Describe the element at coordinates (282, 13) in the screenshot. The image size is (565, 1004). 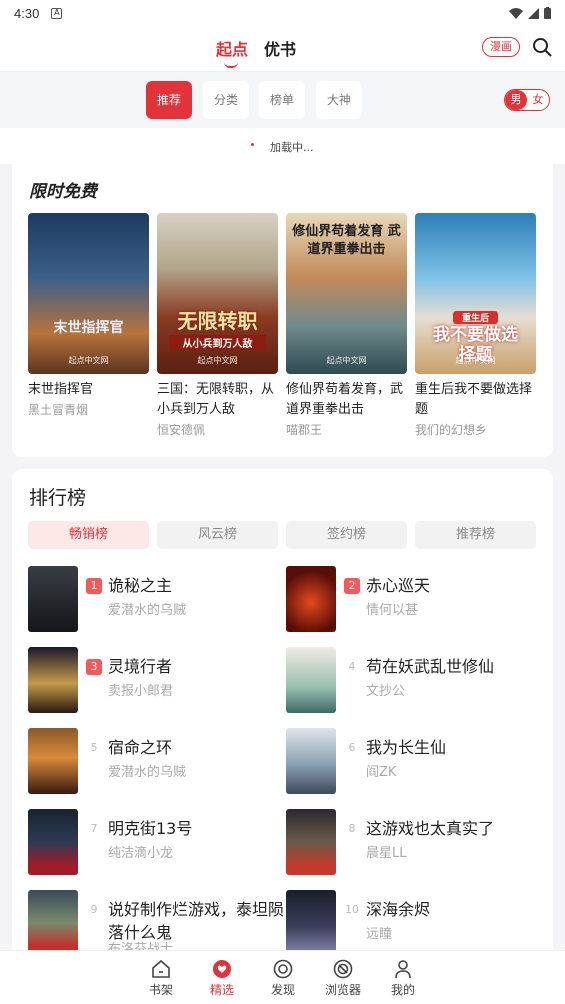
I see `status-bar: 4:30 A` at that location.